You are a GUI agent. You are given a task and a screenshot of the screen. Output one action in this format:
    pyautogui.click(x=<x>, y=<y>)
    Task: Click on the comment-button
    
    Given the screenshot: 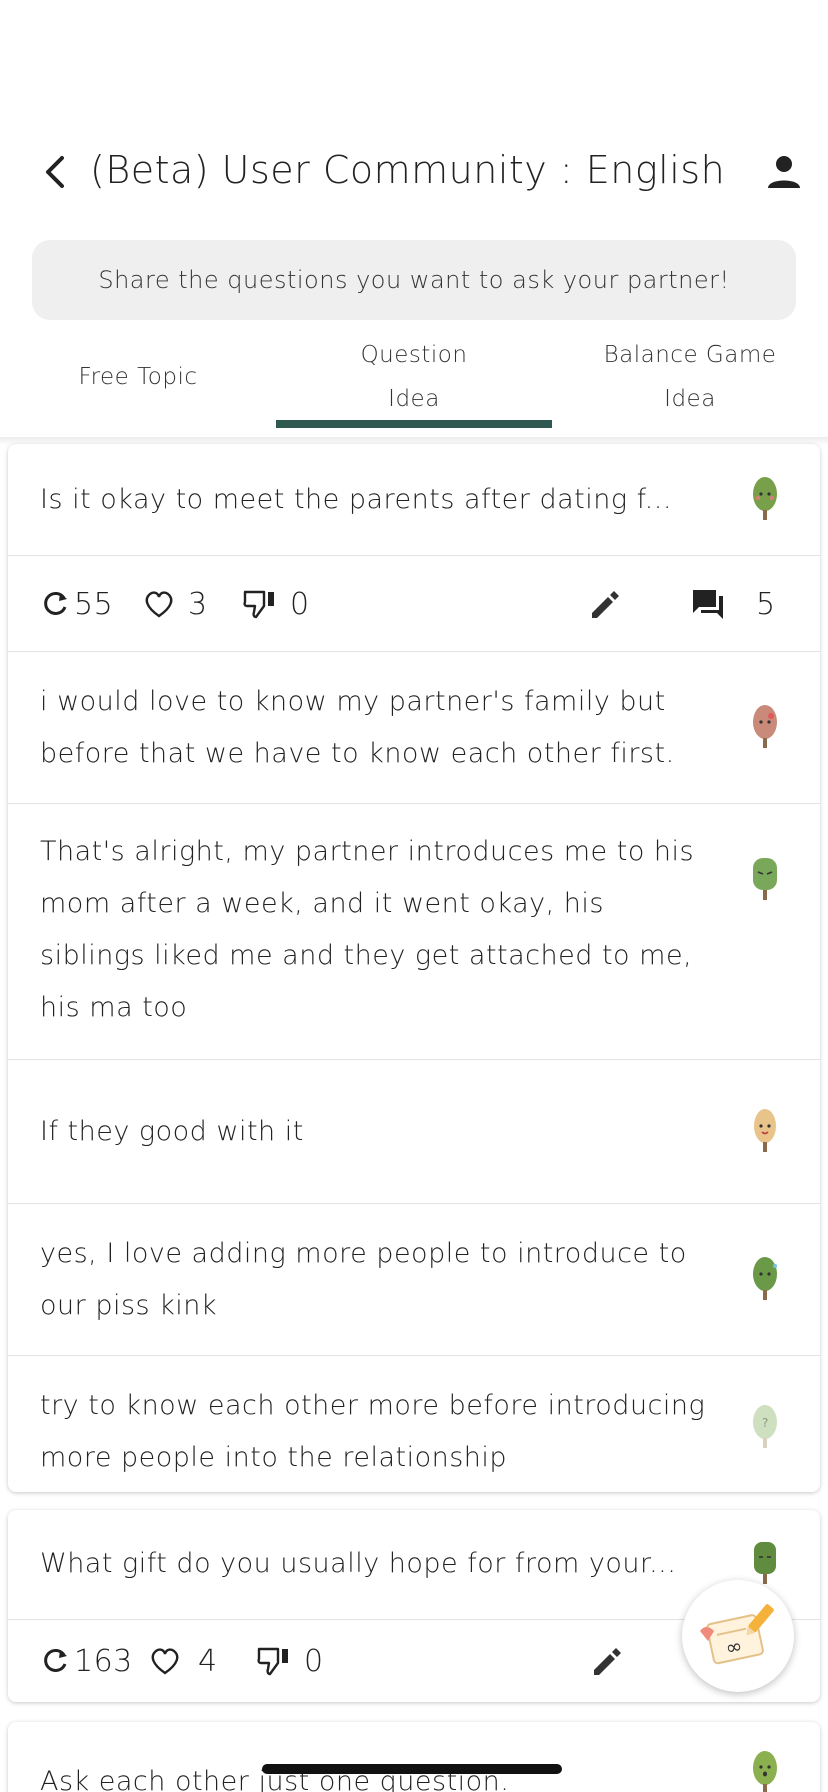 What is the action you would take?
    pyautogui.click(x=710, y=604)
    